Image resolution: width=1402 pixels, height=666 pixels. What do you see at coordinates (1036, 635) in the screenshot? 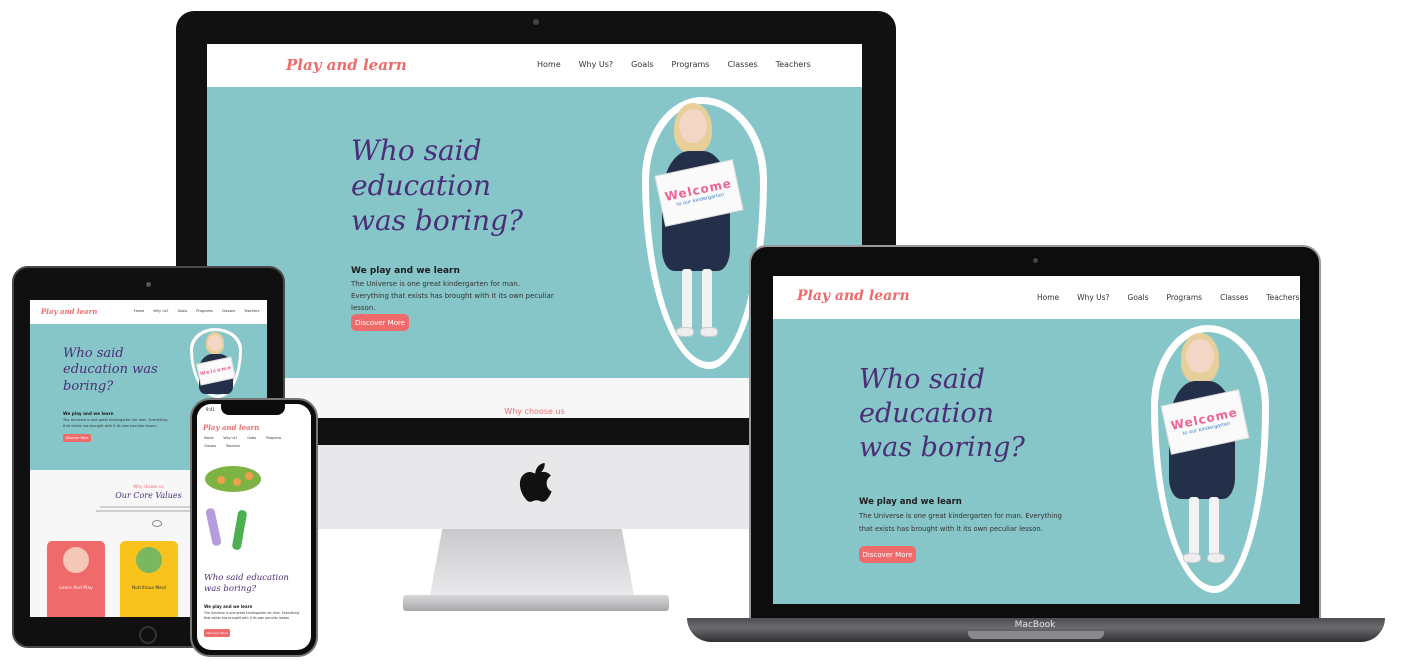
I see `macbook-trackpad-notch` at bounding box center [1036, 635].